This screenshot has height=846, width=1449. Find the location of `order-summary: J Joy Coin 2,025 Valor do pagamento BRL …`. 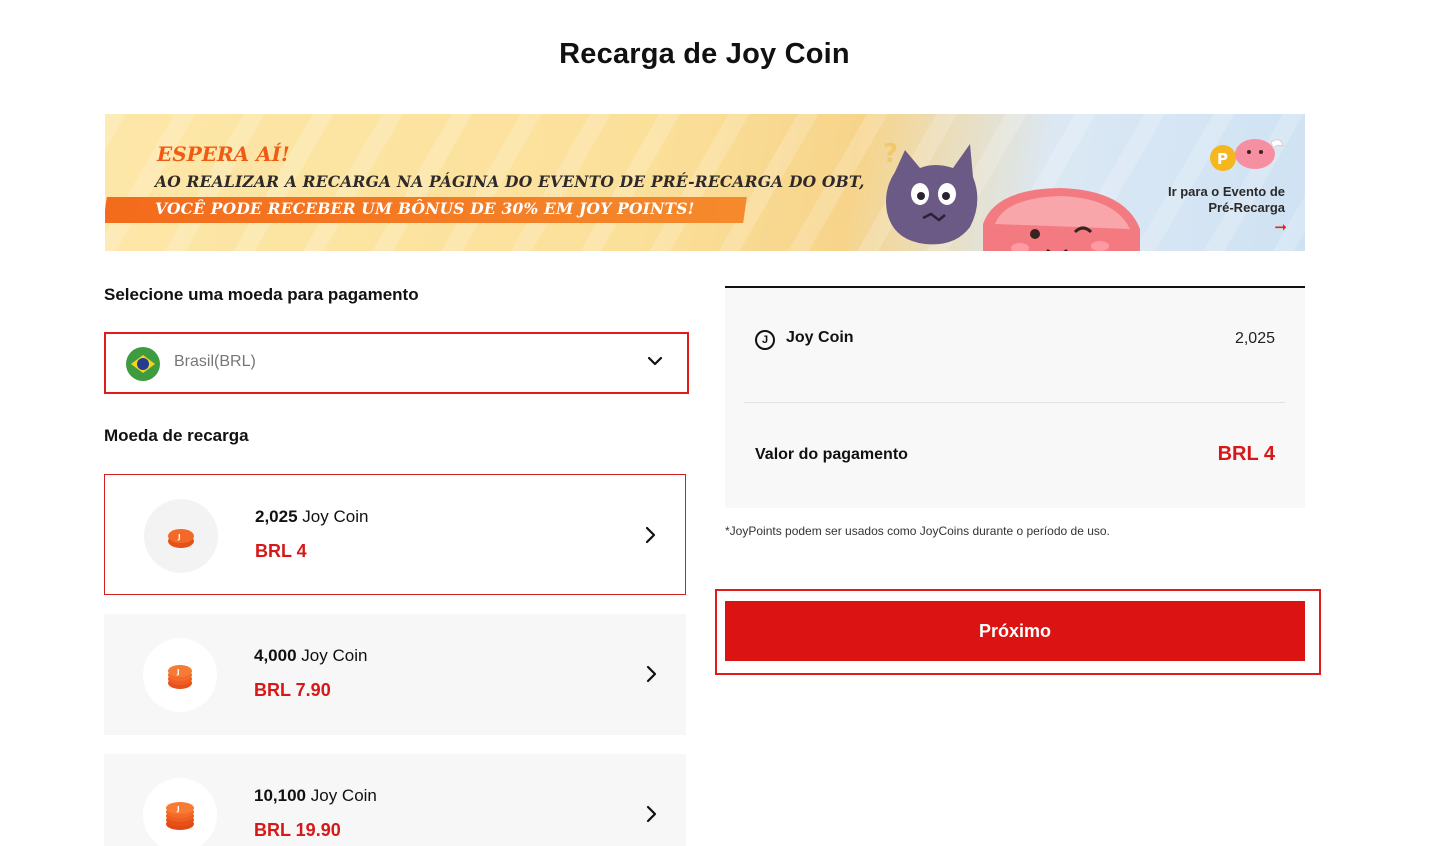

order-summary: J Joy Coin 2,025 Valor do pagamento BRL … is located at coordinates (1015, 397).